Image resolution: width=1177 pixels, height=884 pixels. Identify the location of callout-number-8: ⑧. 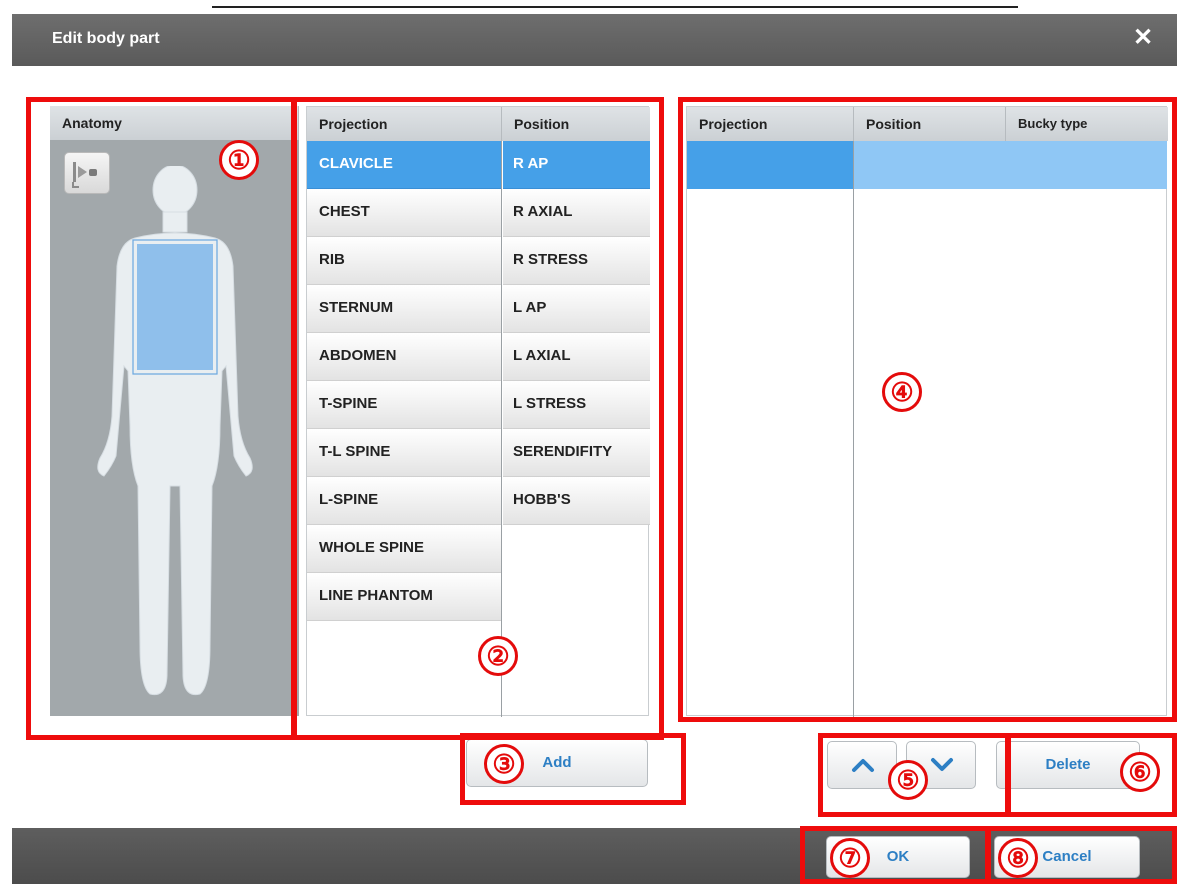
(1018, 858).